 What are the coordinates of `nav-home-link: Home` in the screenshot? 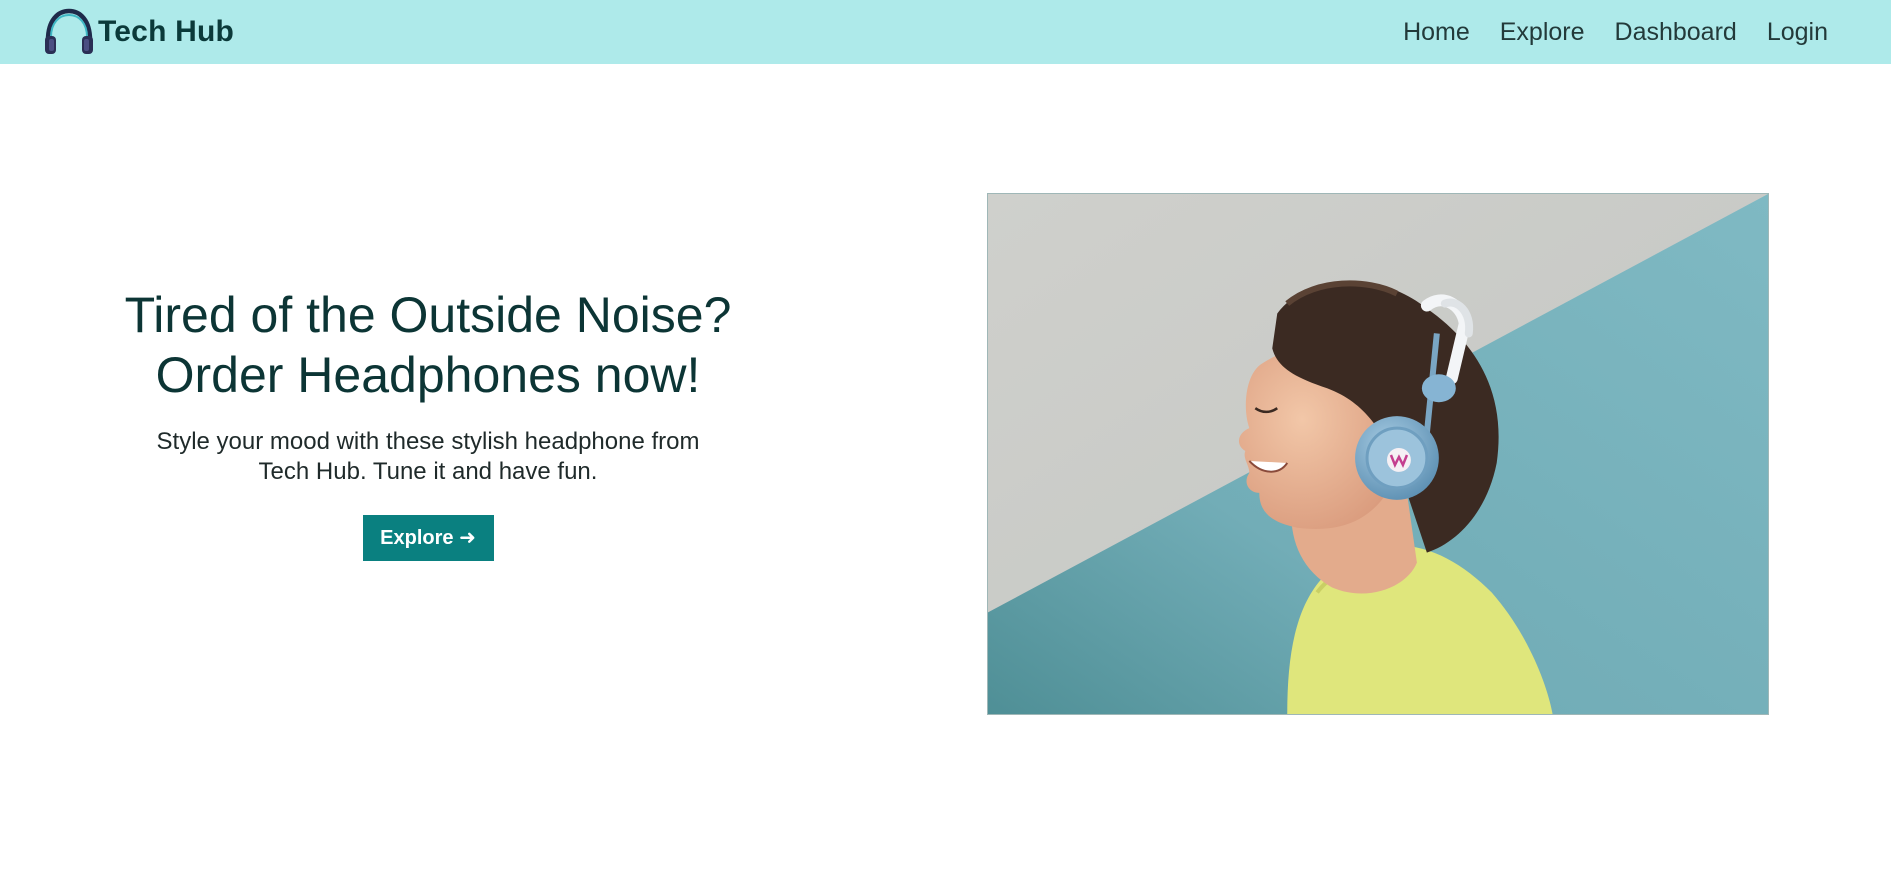 It's located at (1436, 32).